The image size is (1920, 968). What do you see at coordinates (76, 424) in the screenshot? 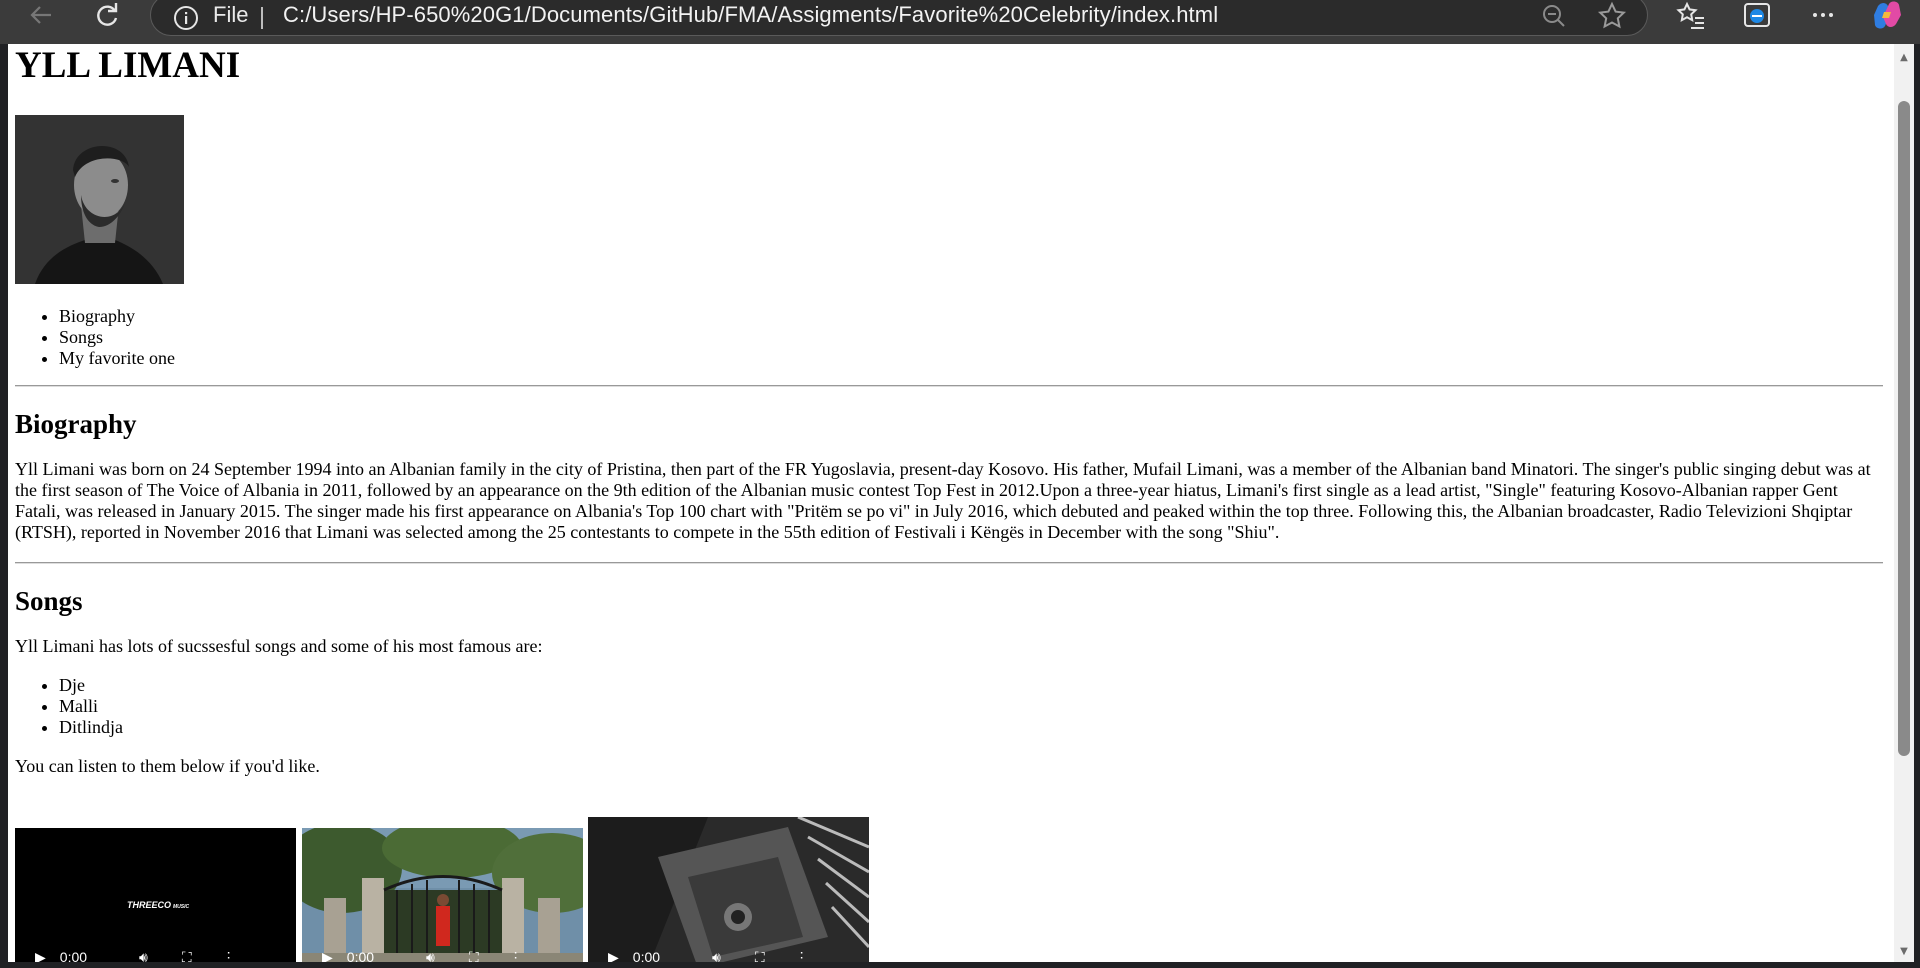
I see `biography-heading: Biography` at bounding box center [76, 424].